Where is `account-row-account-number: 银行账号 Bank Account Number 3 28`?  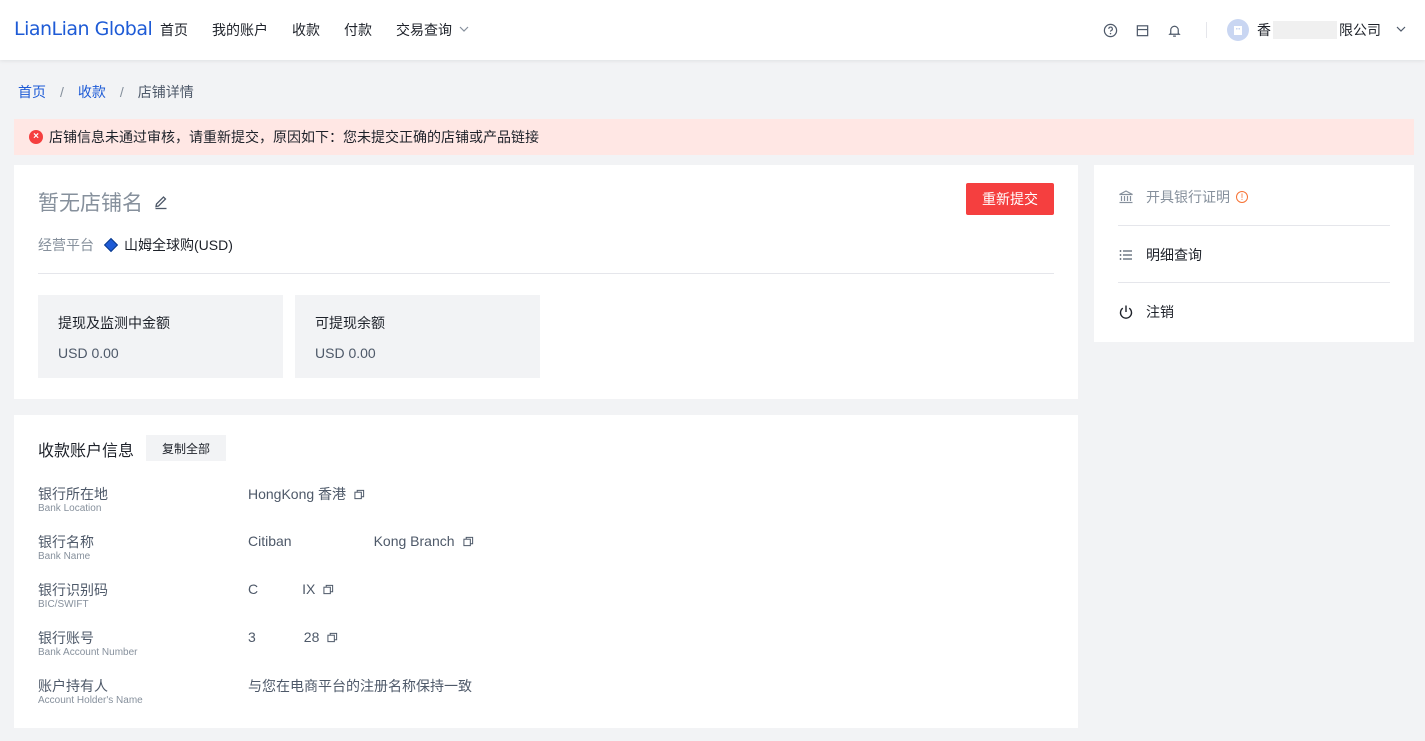
account-row-account-number: 银行账号 Bank Account Number 3 28 is located at coordinates (538, 648).